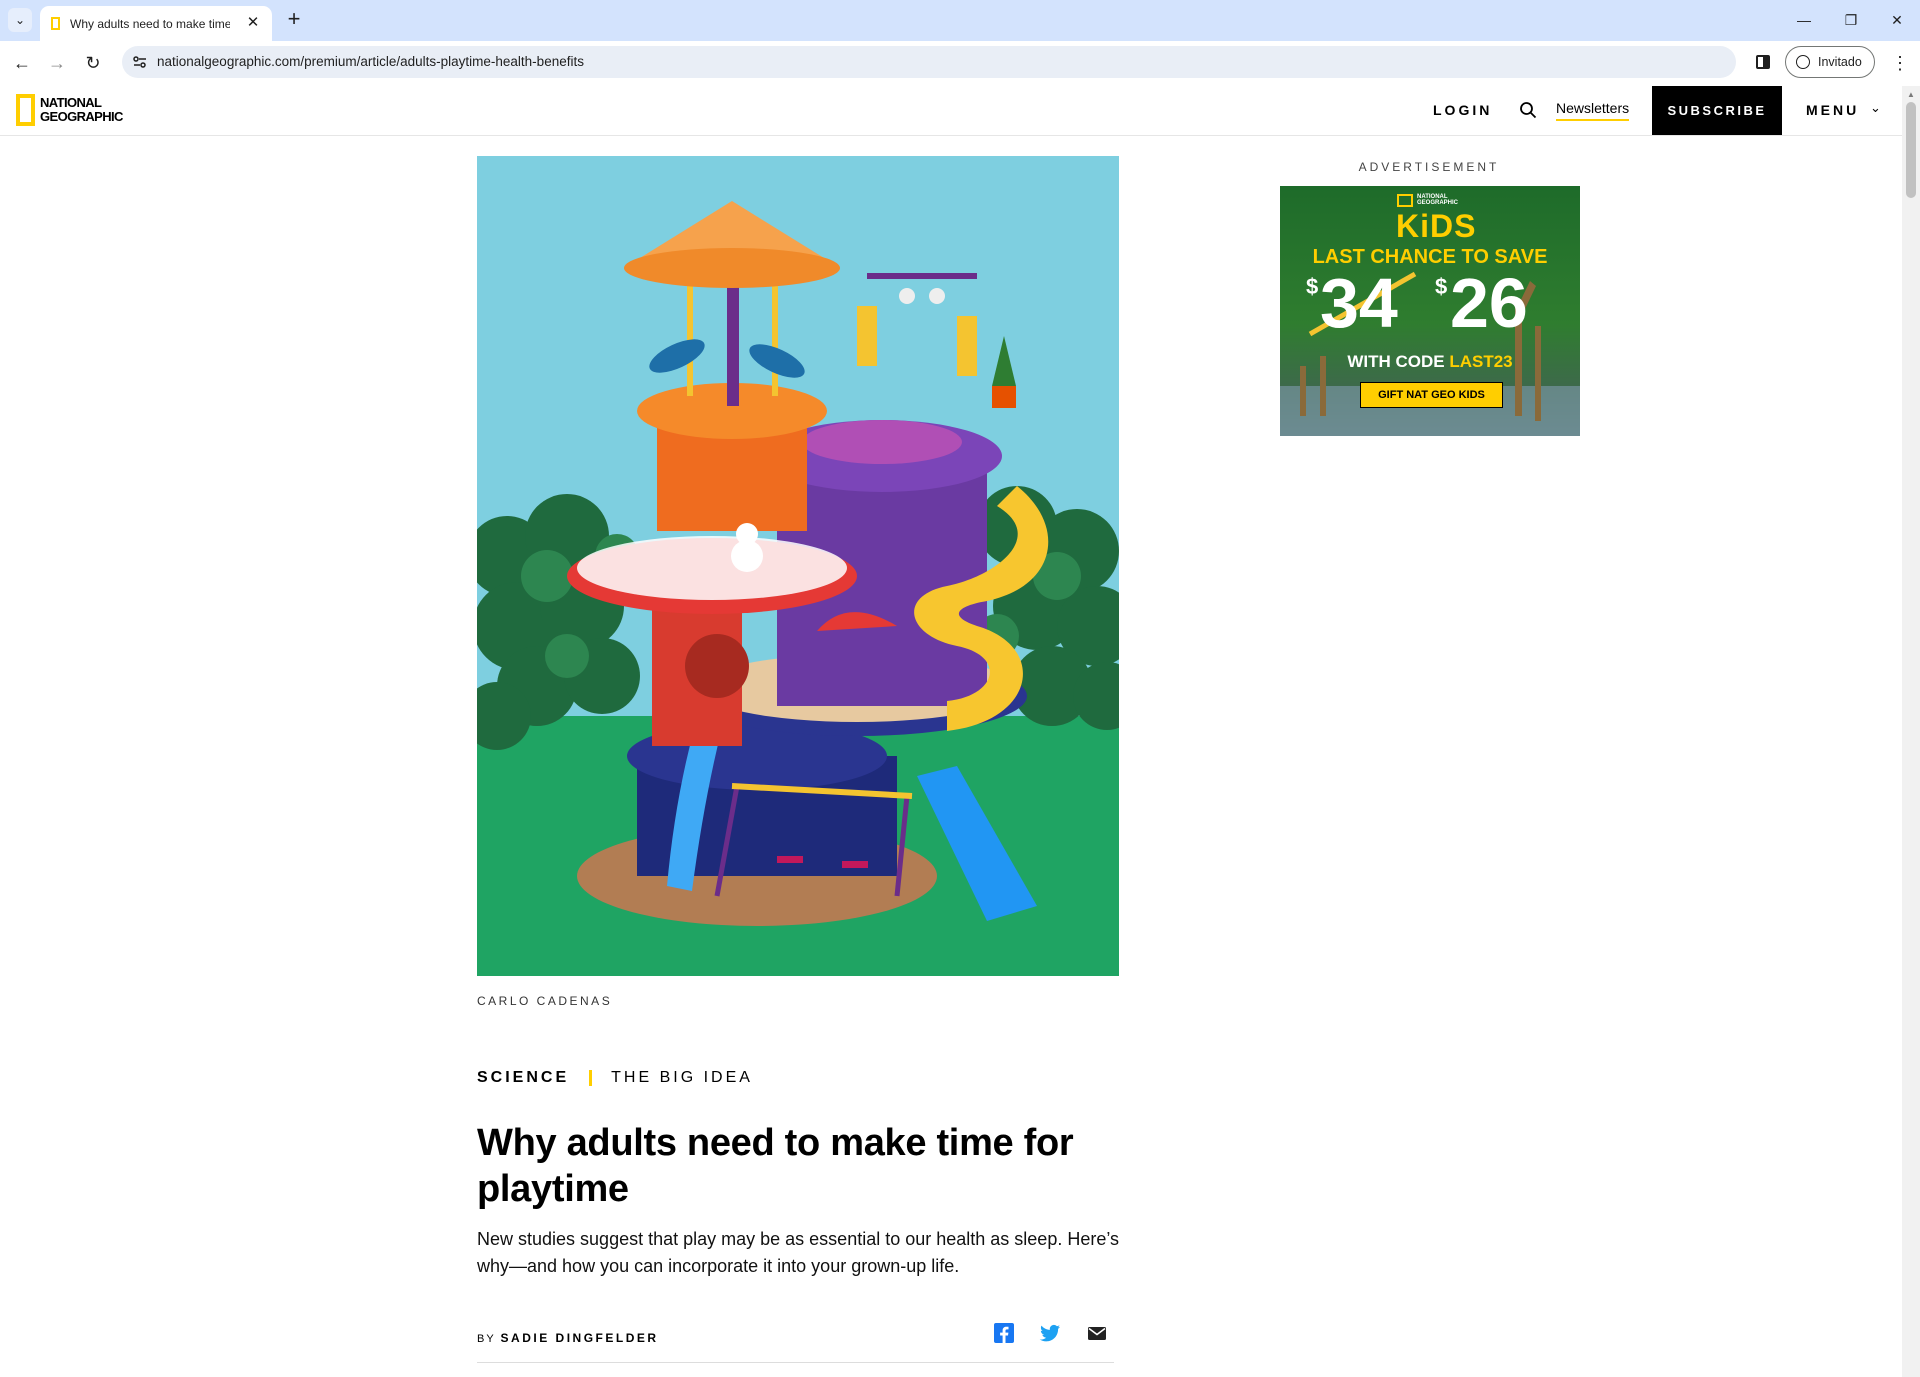 This screenshot has height=1377, width=1920. What do you see at coordinates (1431, 395) in the screenshot?
I see `ad-cta-button: GIFT NAT GEO KIDS` at bounding box center [1431, 395].